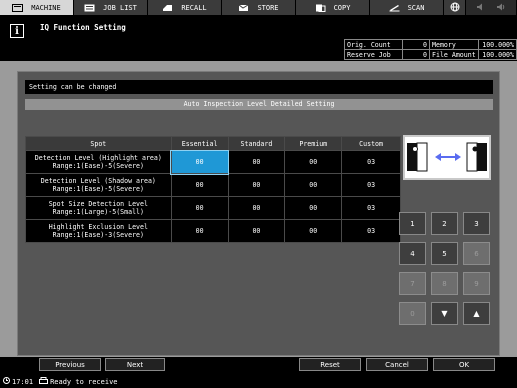  I want to click on table-header-row: Spot Essential Standard Premium Custom, so click(213, 143).